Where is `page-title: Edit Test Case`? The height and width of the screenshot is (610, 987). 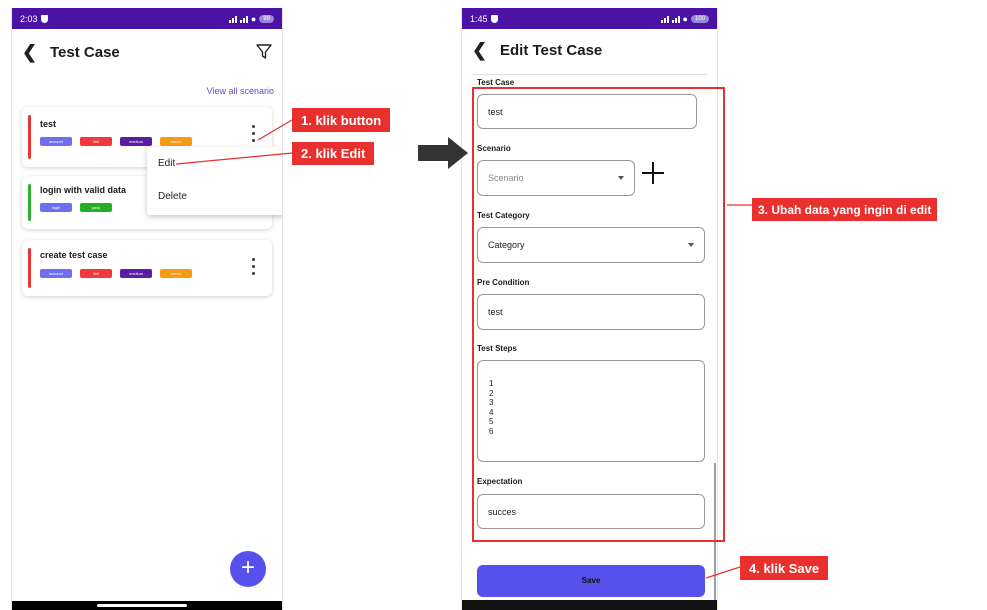
page-title: Edit Test Case is located at coordinates (551, 50).